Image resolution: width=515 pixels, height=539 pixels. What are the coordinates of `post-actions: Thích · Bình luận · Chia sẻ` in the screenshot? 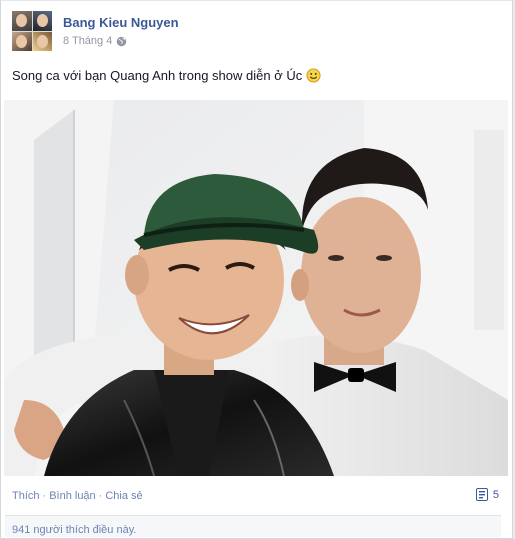 It's located at (77, 496).